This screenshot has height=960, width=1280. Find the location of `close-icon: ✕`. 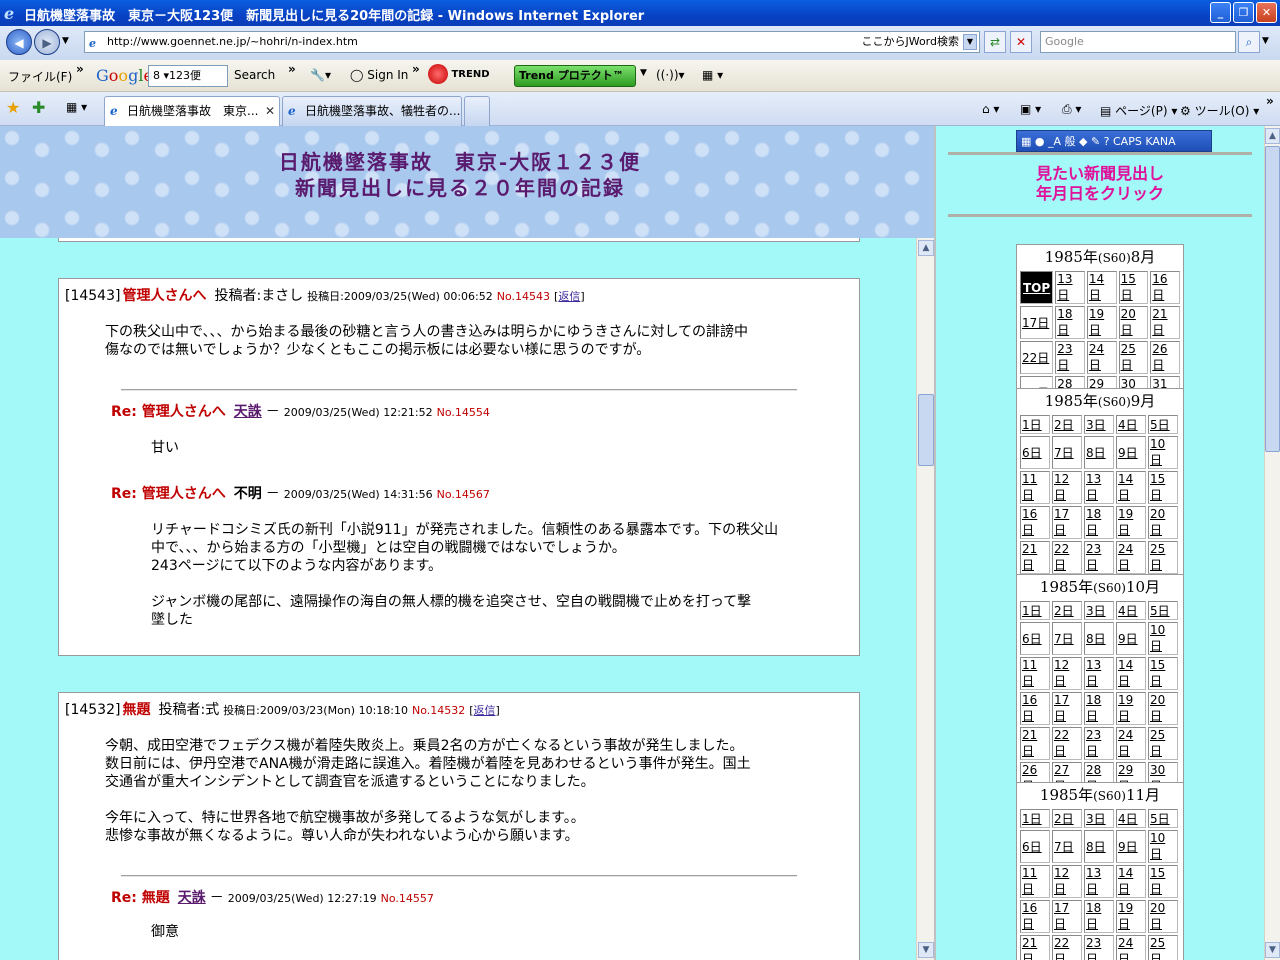

close-icon: ✕ is located at coordinates (270, 111).